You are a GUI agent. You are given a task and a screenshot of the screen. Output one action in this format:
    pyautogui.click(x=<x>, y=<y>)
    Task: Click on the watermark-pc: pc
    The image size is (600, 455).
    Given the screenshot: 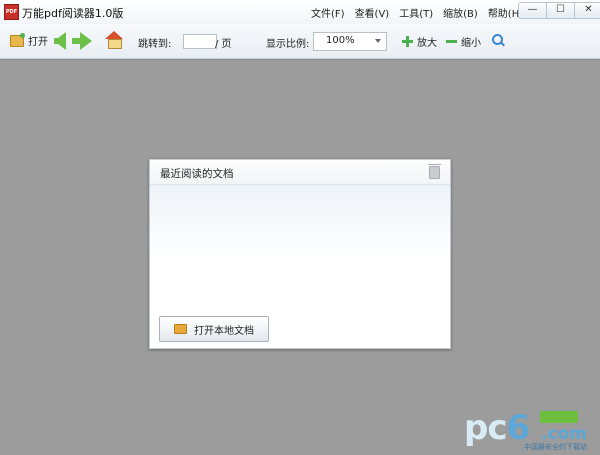 What is the action you would take?
    pyautogui.click(x=485, y=428)
    